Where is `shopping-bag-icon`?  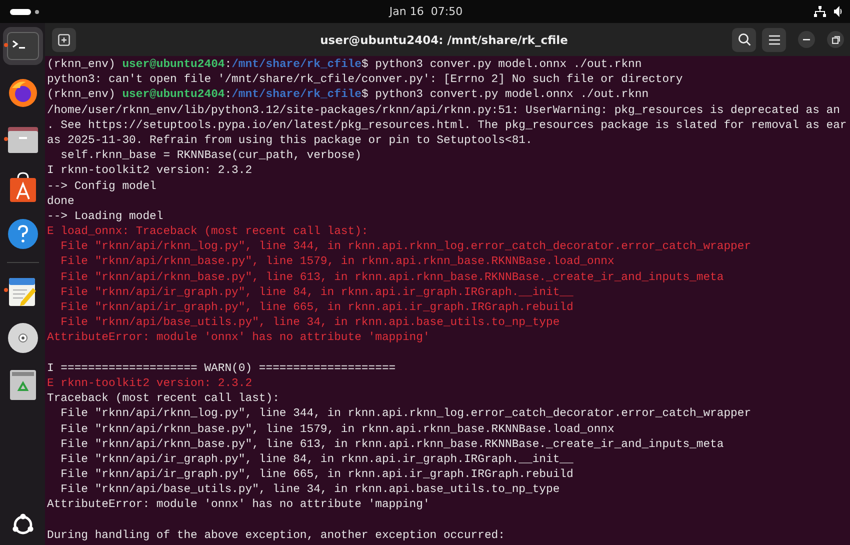 shopping-bag-icon is located at coordinates (23, 187).